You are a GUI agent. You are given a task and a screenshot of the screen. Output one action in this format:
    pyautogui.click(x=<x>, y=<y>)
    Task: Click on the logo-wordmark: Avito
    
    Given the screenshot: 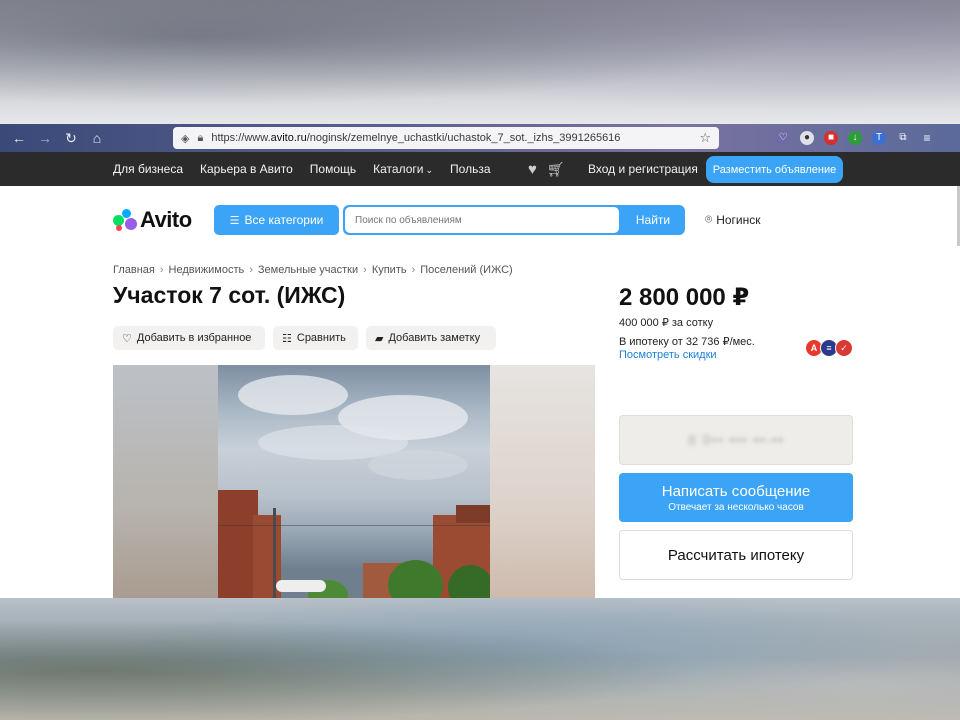 What is the action you would take?
    pyautogui.click(x=166, y=219)
    